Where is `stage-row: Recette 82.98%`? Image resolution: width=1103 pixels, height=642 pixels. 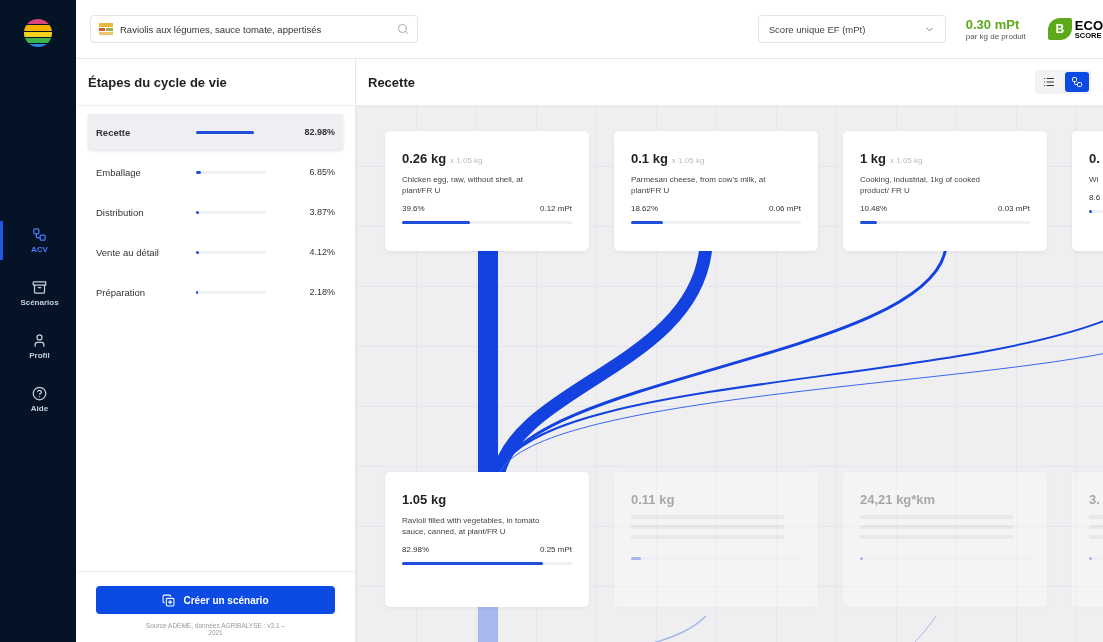
stage-row: Recette 82.98% is located at coordinates (215, 132).